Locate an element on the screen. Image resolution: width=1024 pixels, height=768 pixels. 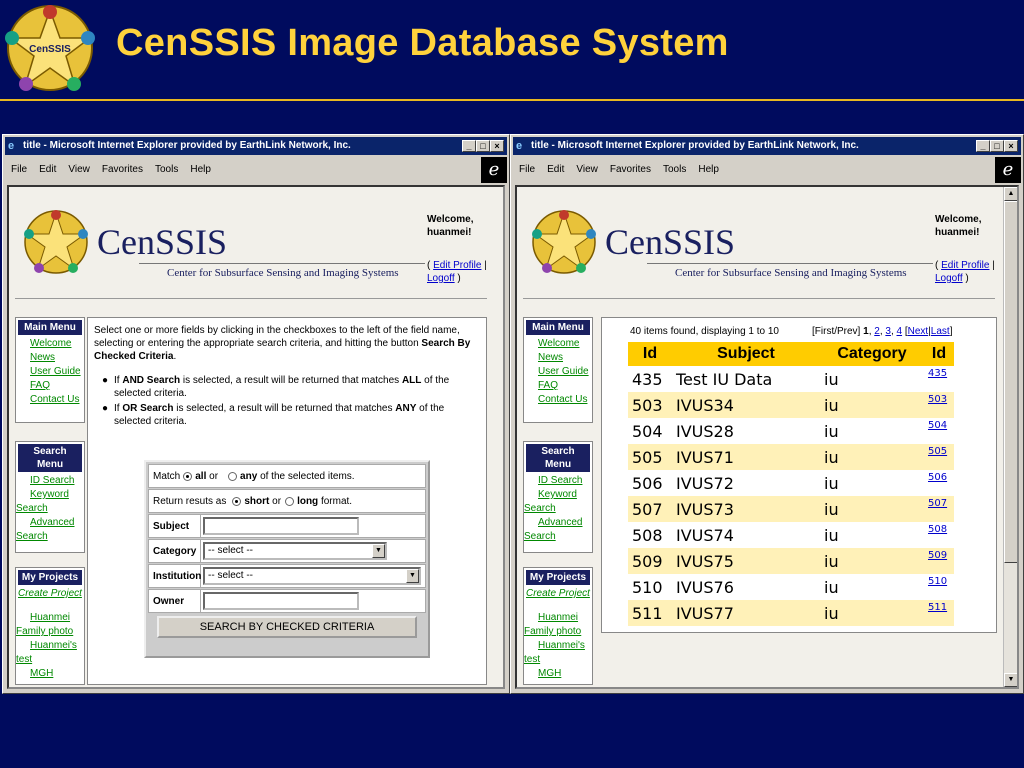
row-subject: IVUS34 is located at coordinates (746, 405).